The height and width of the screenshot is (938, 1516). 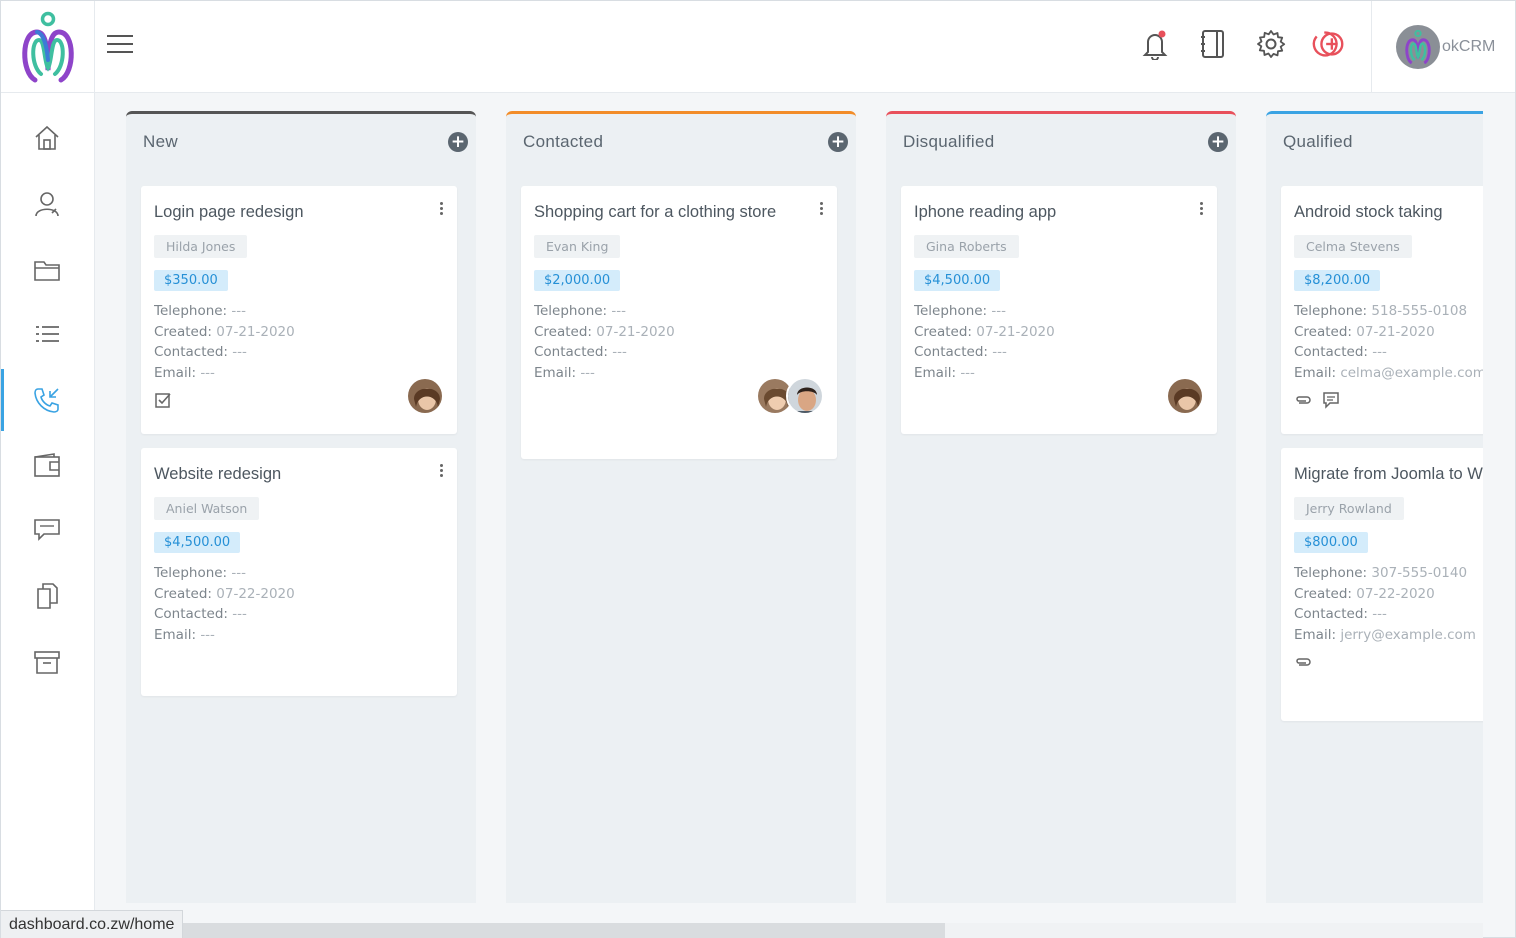 What do you see at coordinates (229, 212) in the screenshot?
I see `card-title: Login page redesign` at bounding box center [229, 212].